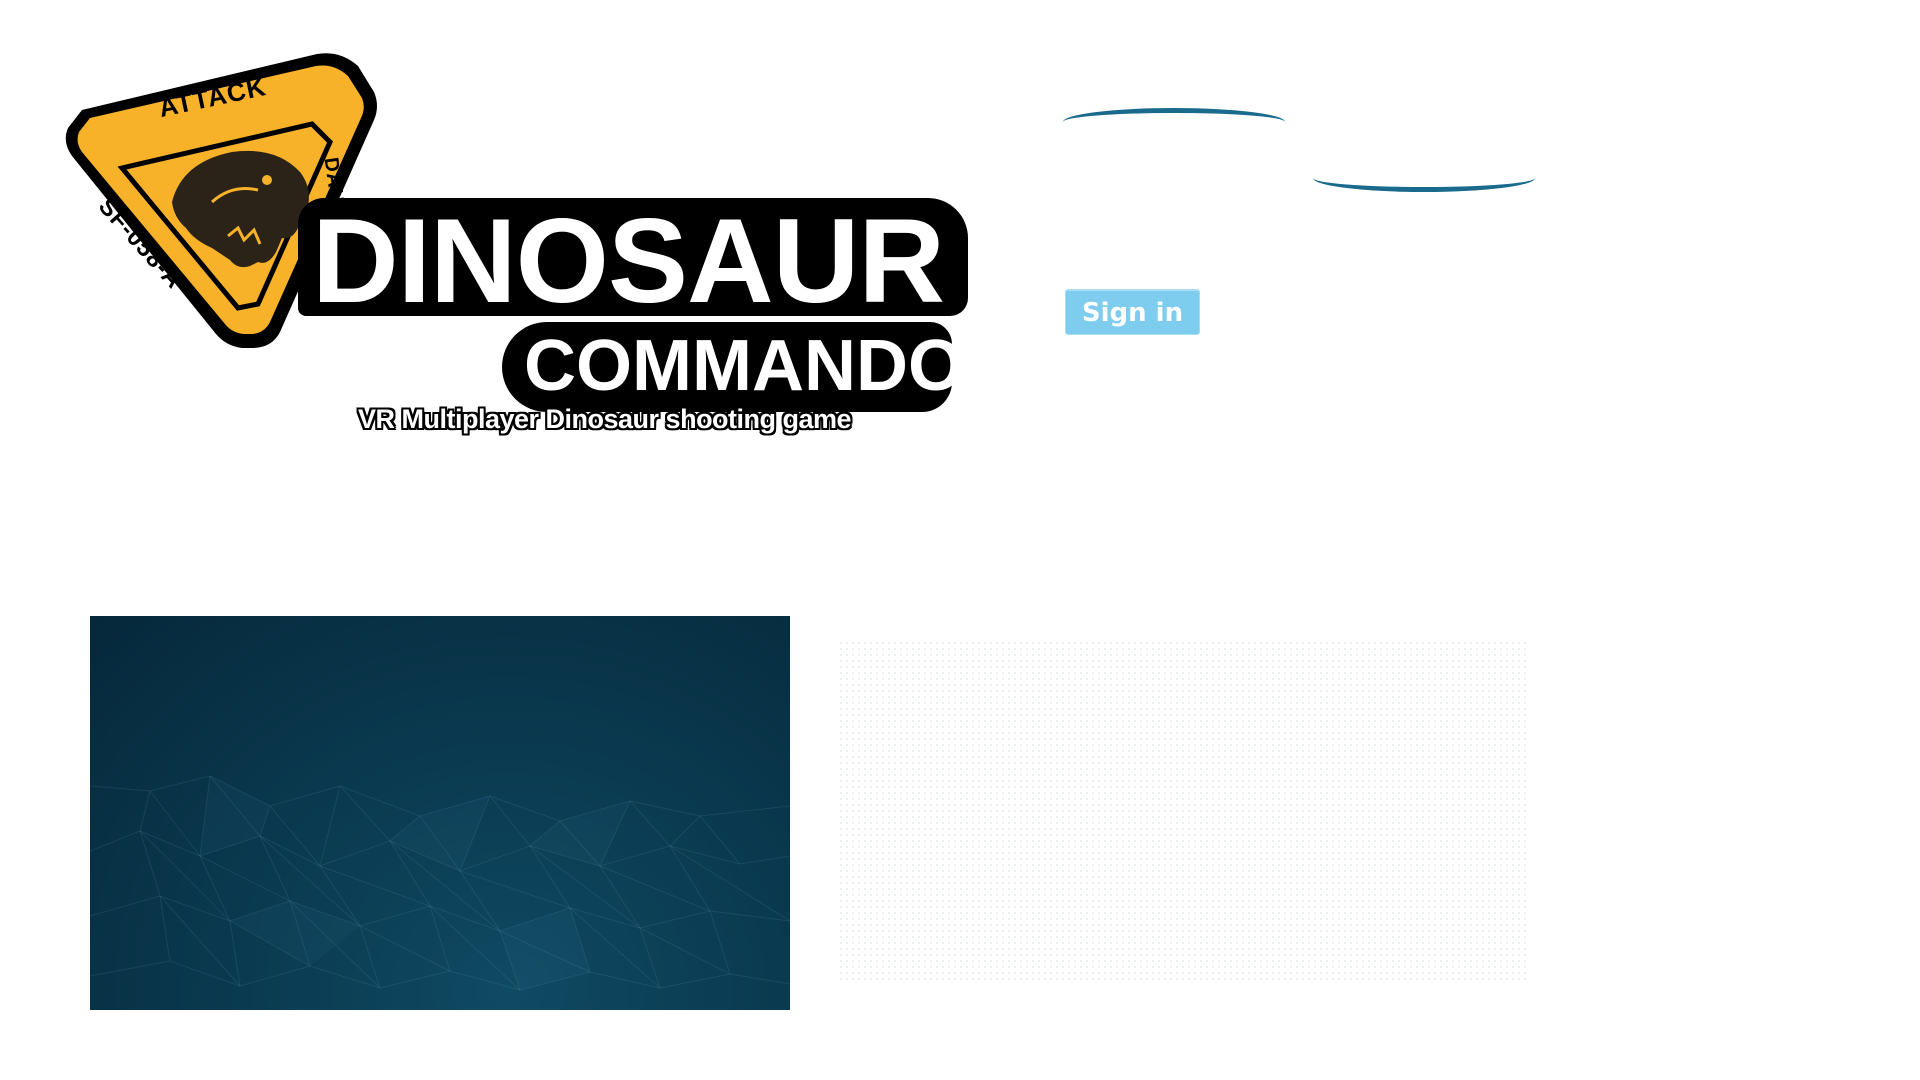 The width and height of the screenshot is (1920, 1080). What do you see at coordinates (605, 419) in the screenshot?
I see `logo-tagline: VR Multiplayer Dinosaur shooting game` at bounding box center [605, 419].